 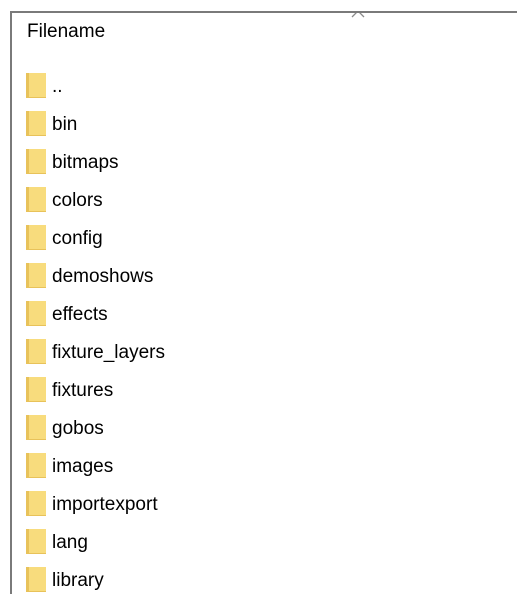 What do you see at coordinates (103, 276) in the screenshot?
I see `list-item-label: demoshows` at bounding box center [103, 276].